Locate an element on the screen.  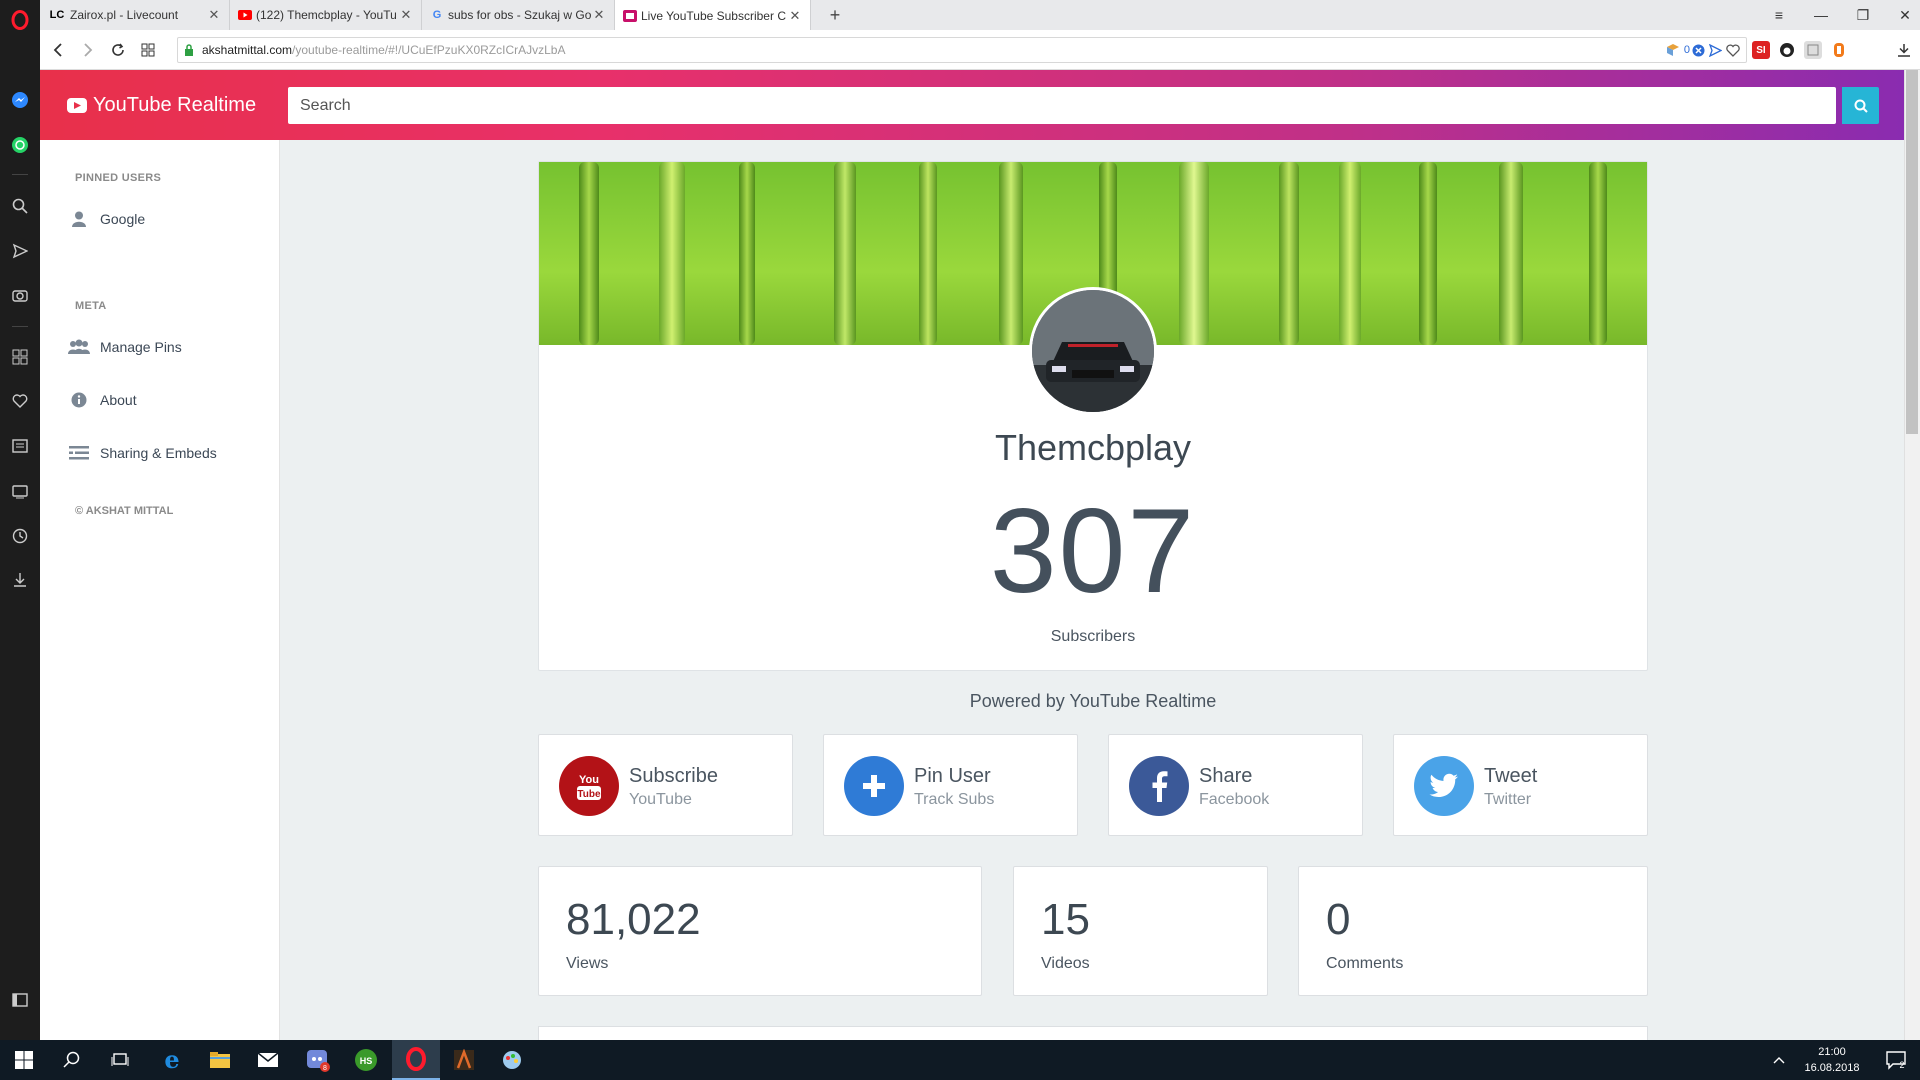
whatsapp-icon is located at coordinates (20, 145).